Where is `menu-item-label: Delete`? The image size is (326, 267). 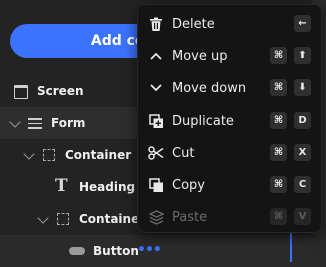 menu-item-label: Delete is located at coordinates (193, 24).